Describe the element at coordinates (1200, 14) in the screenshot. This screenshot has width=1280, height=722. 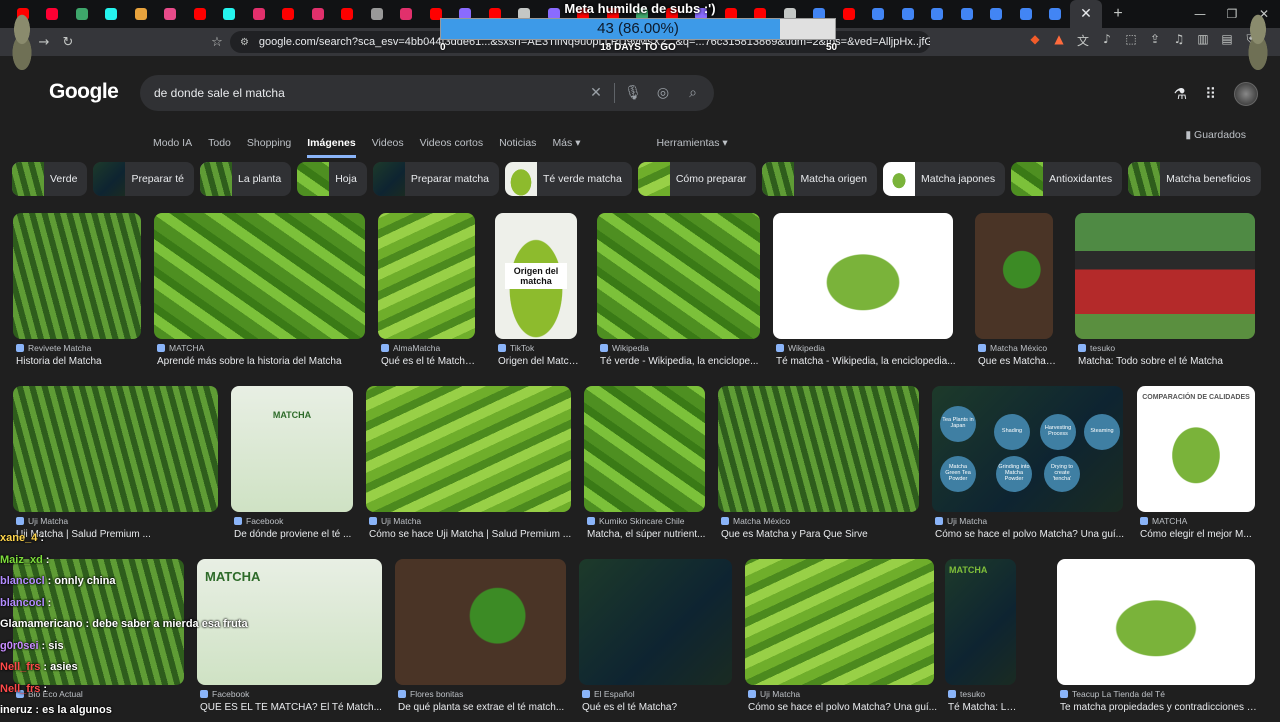
I see `minimize-icon: —` at that location.